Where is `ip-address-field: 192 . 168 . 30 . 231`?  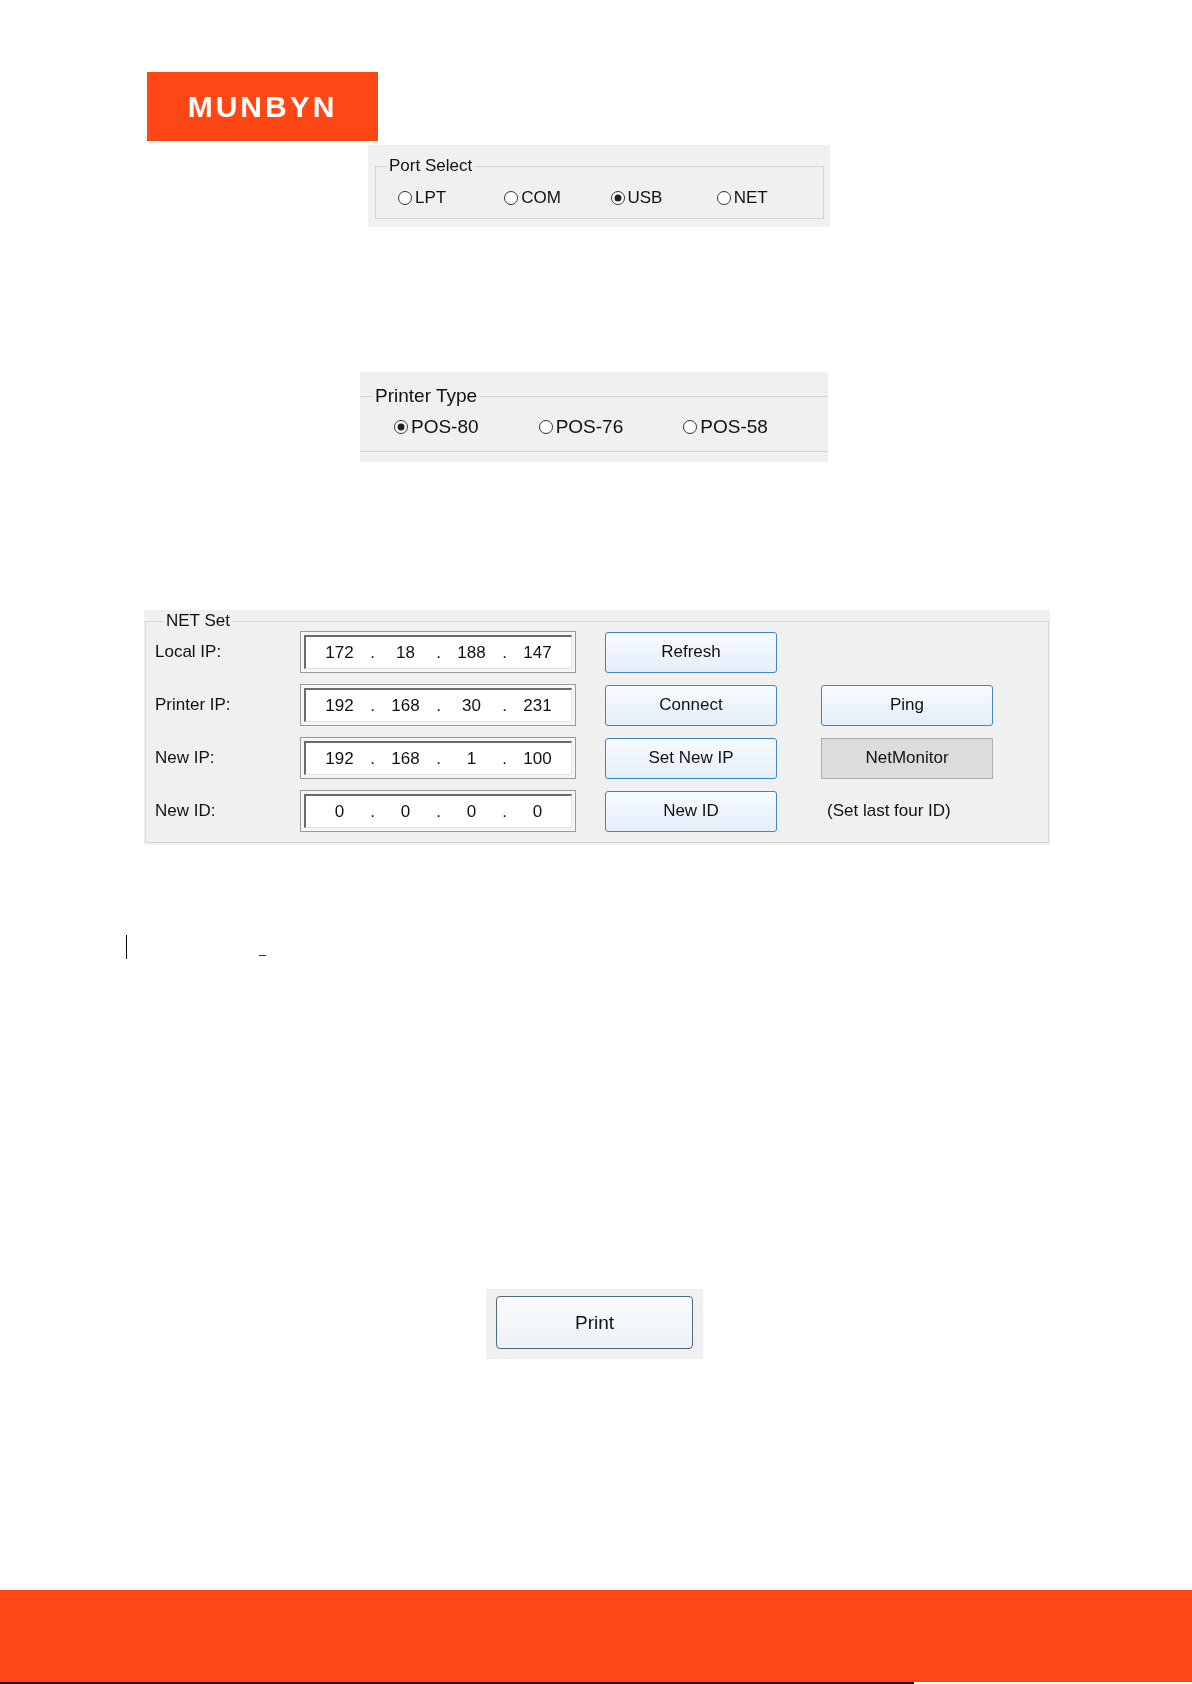
ip-address-field: 192 . 168 . 30 . 231 is located at coordinates (438, 705).